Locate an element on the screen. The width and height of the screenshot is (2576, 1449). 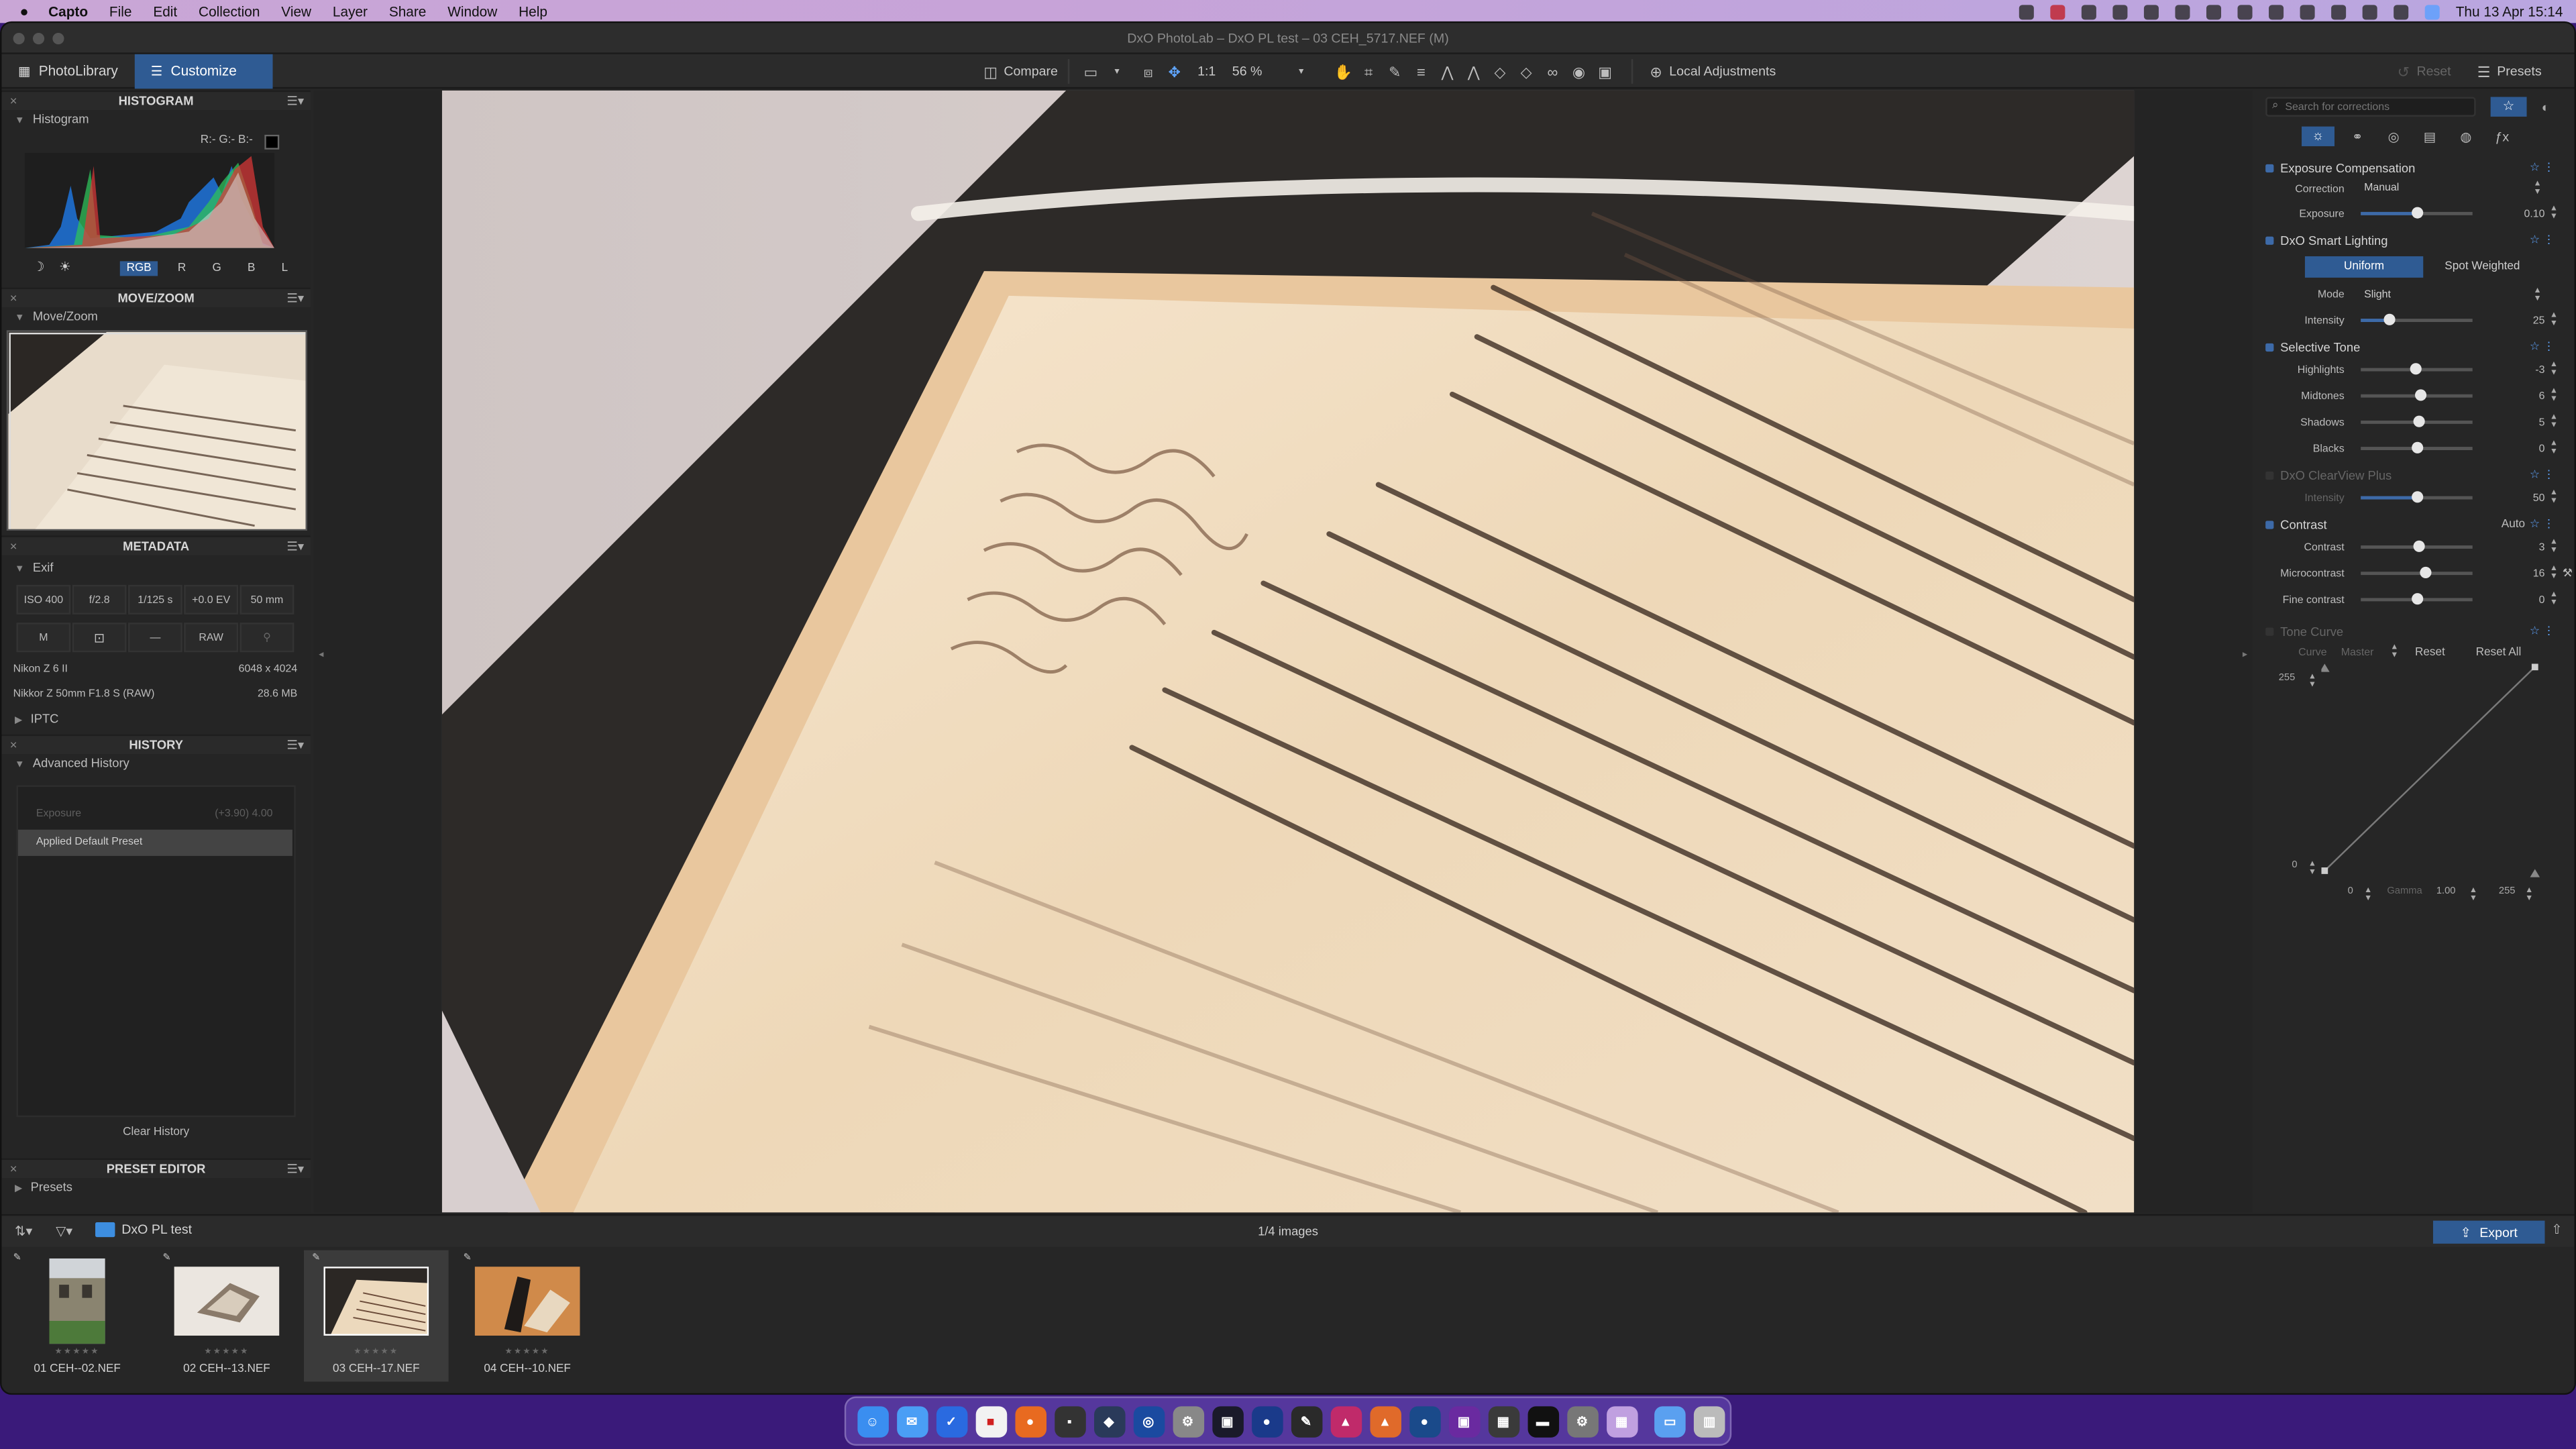
presets-button: ☰ Presets is located at coordinates (2506, 71).